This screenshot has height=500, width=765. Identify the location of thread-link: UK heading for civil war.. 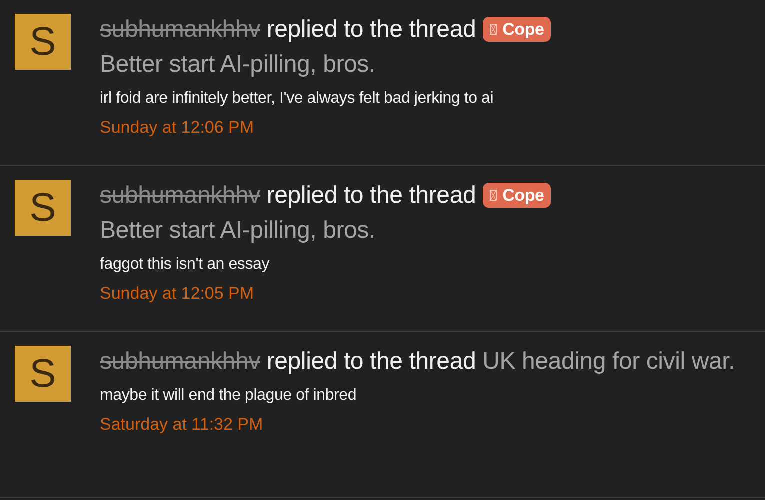
(609, 361).